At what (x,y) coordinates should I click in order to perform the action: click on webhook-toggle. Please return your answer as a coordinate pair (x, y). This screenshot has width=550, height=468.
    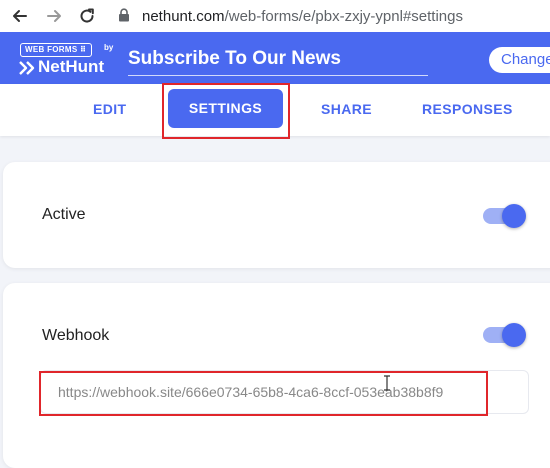
    Looking at the image, I should click on (504, 335).